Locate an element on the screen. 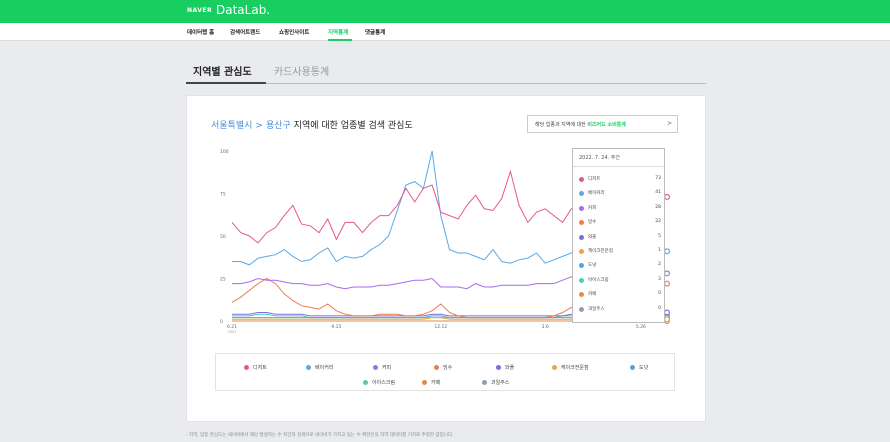 The width and height of the screenshot is (890, 442). tooltip-row: 케이크전문점 1 is located at coordinates (620, 252).